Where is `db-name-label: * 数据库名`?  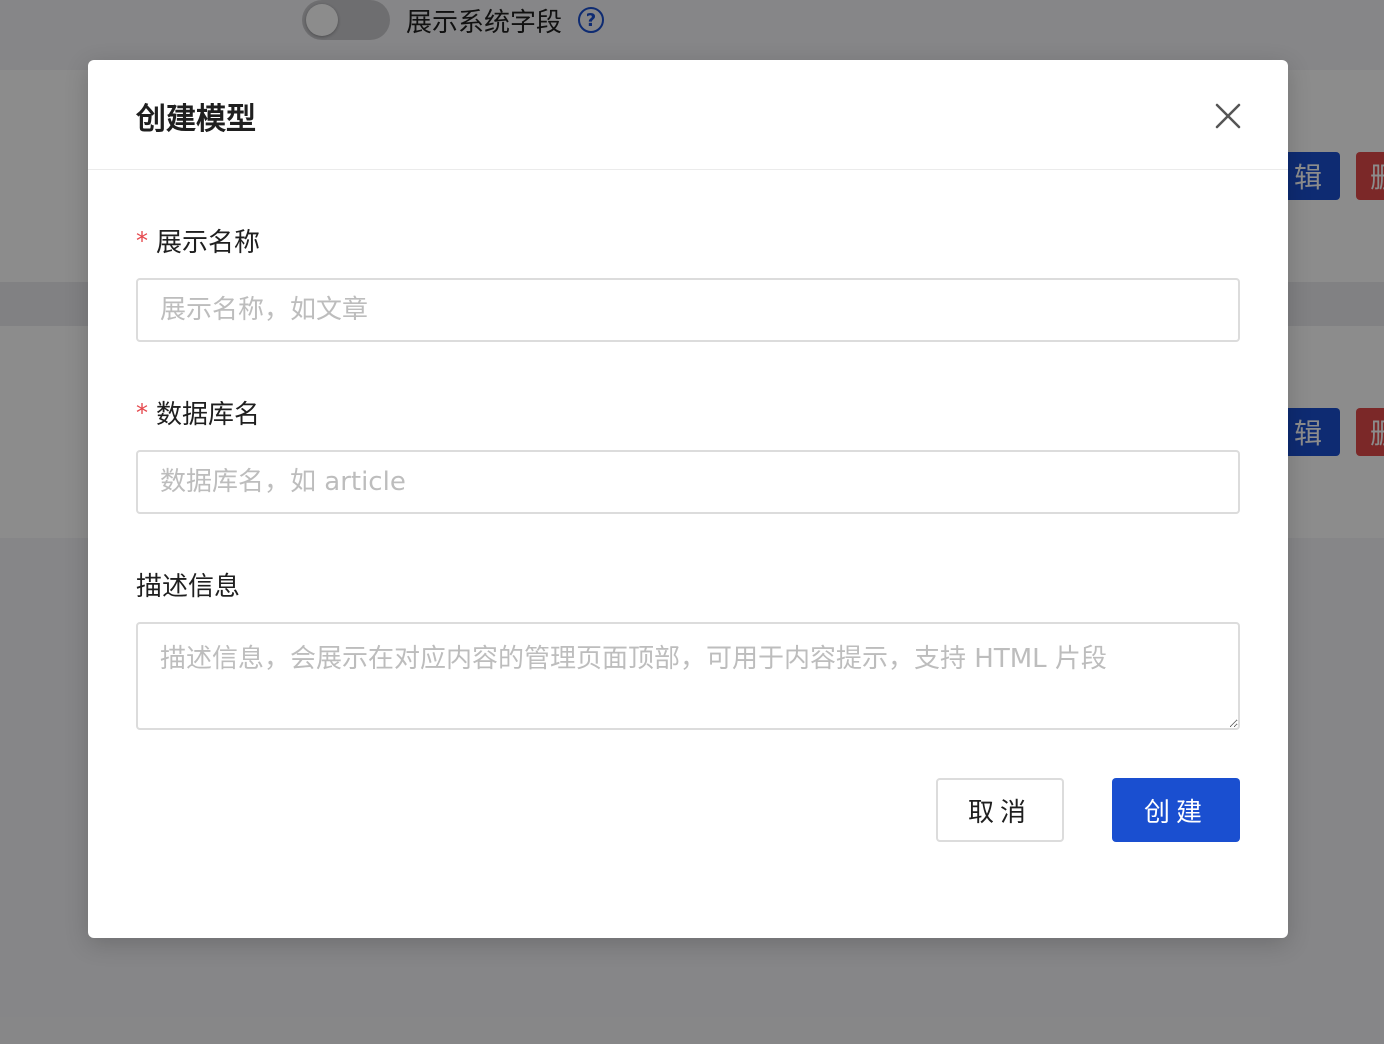
db-name-label: * 数据库名 is located at coordinates (198, 412).